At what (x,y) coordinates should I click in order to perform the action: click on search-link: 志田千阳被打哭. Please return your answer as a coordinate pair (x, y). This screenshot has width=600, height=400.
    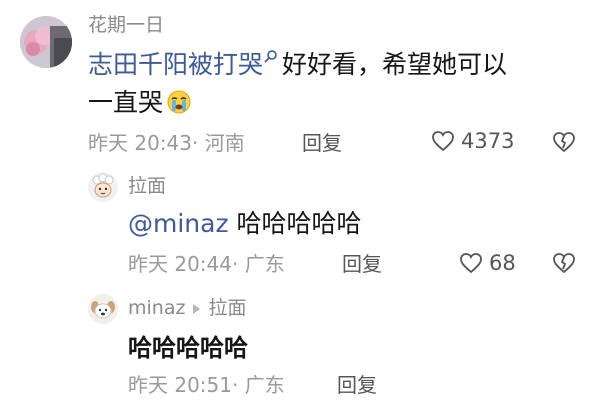
    Looking at the image, I should click on (175, 64).